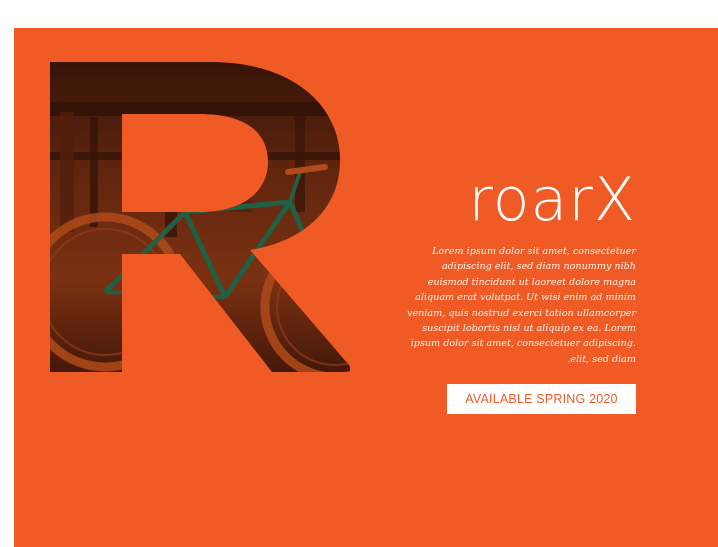 The height and width of the screenshot is (547, 718). I want to click on brand-wordmark: roarX, so click(552, 200).